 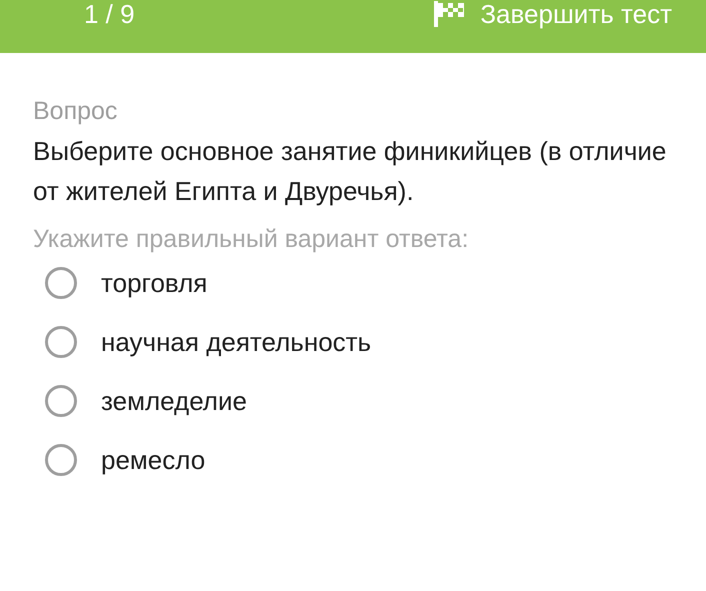 I want to click on instruction-text: Укажите правильный вариант ответа:, so click(x=251, y=239).